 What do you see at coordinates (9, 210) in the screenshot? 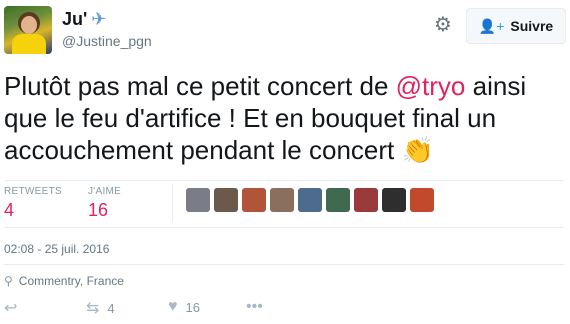
I see `retweets-count: 4` at bounding box center [9, 210].